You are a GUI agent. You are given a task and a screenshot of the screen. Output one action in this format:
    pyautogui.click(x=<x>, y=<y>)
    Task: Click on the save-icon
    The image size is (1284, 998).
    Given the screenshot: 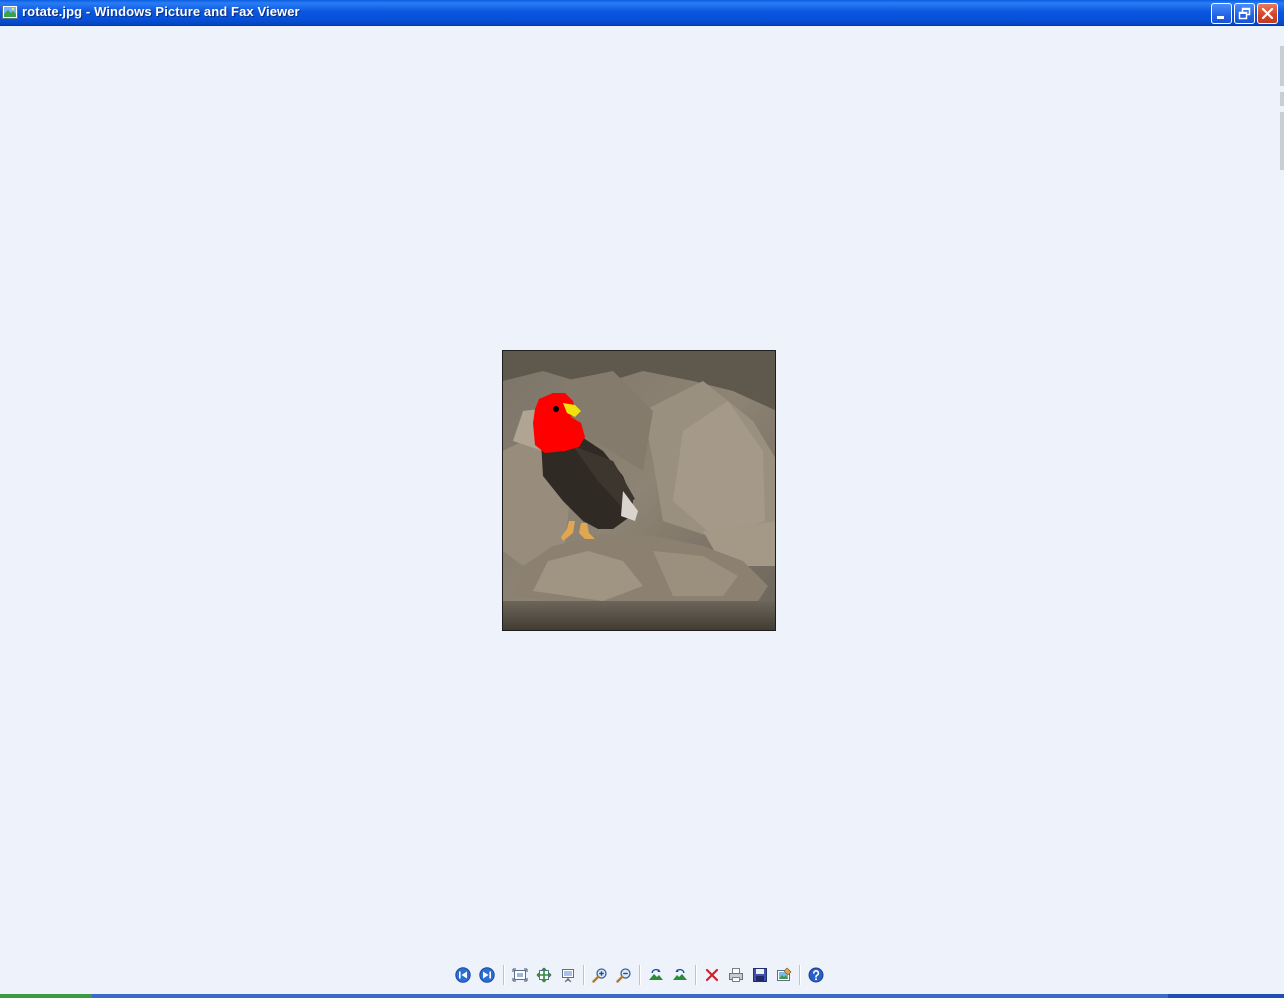 What is the action you would take?
    pyautogui.click(x=760, y=975)
    